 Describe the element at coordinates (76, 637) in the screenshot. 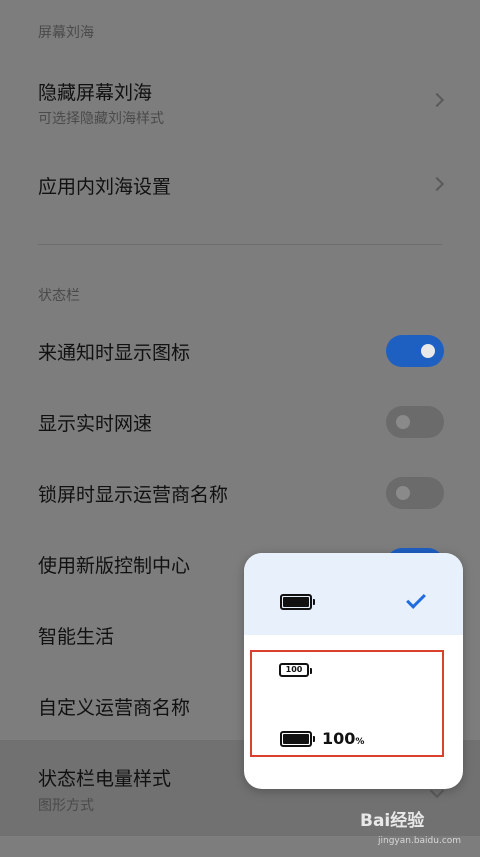

I see `smart-life-title: 智能生活` at that location.